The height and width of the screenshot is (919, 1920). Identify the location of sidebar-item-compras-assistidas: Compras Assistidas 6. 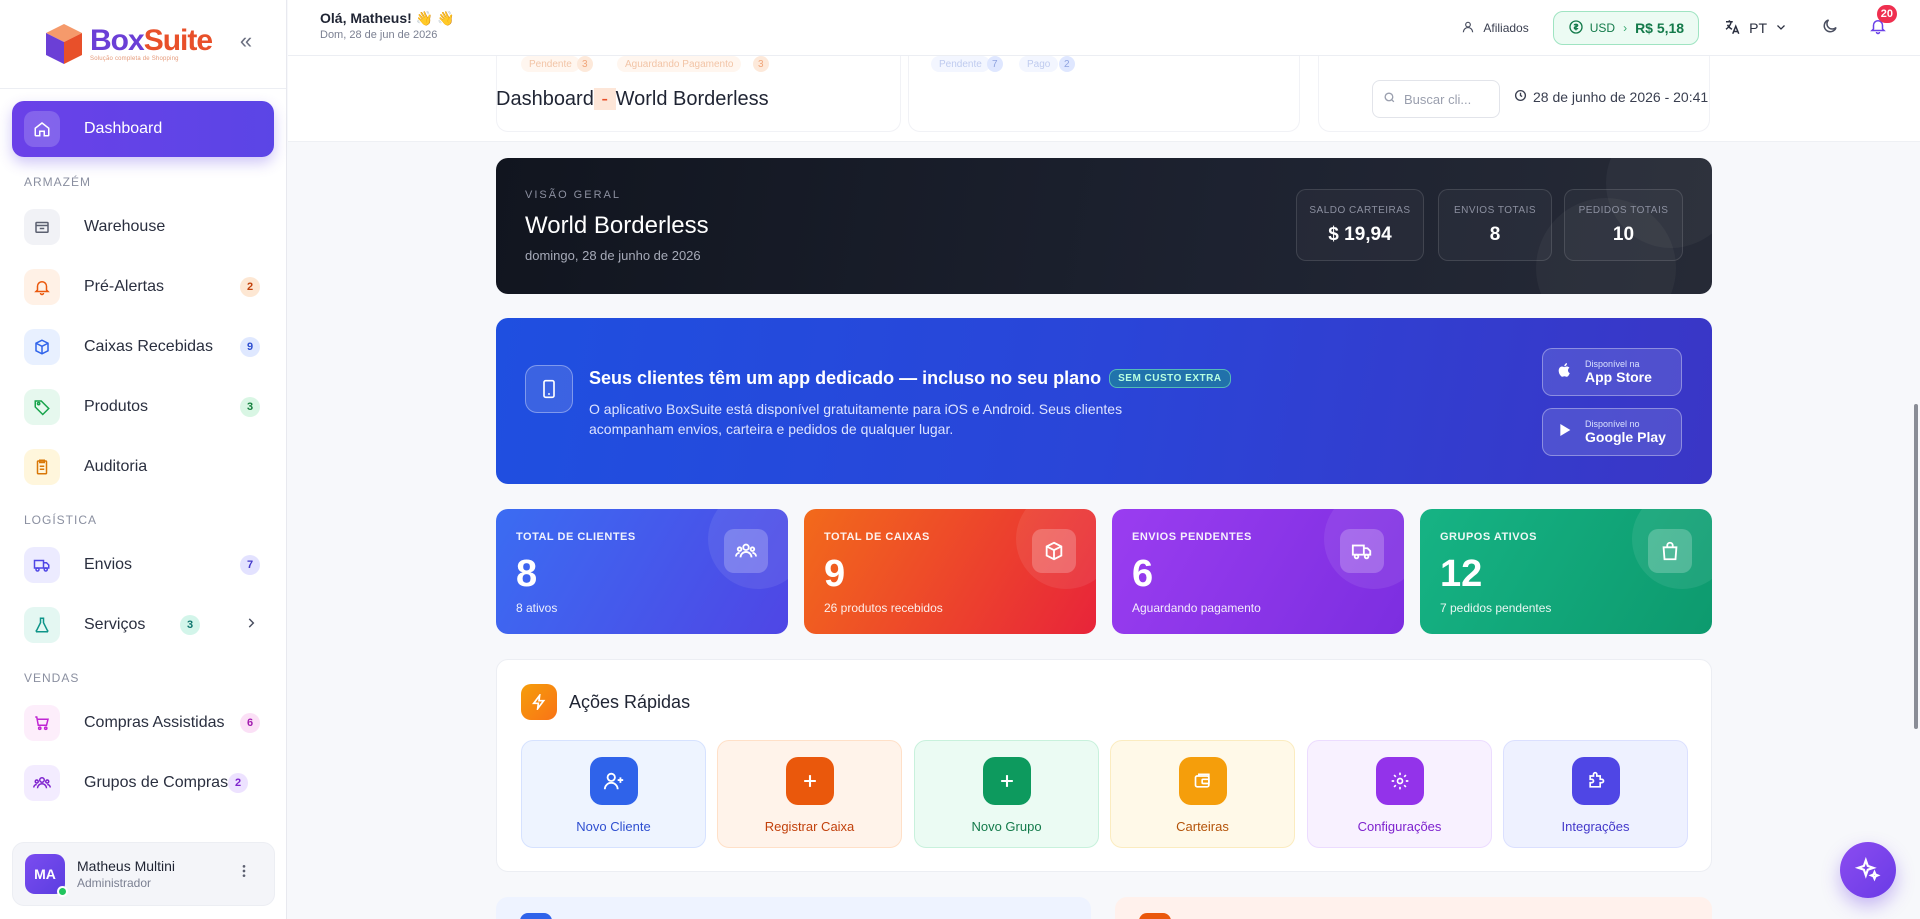
(143, 723).